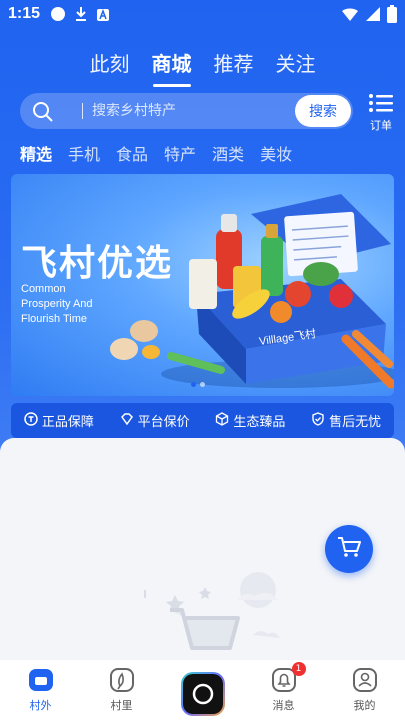  Describe the element at coordinates (234, 66) in the screenshot. I see `tab-recommend: 推荐` at that location.